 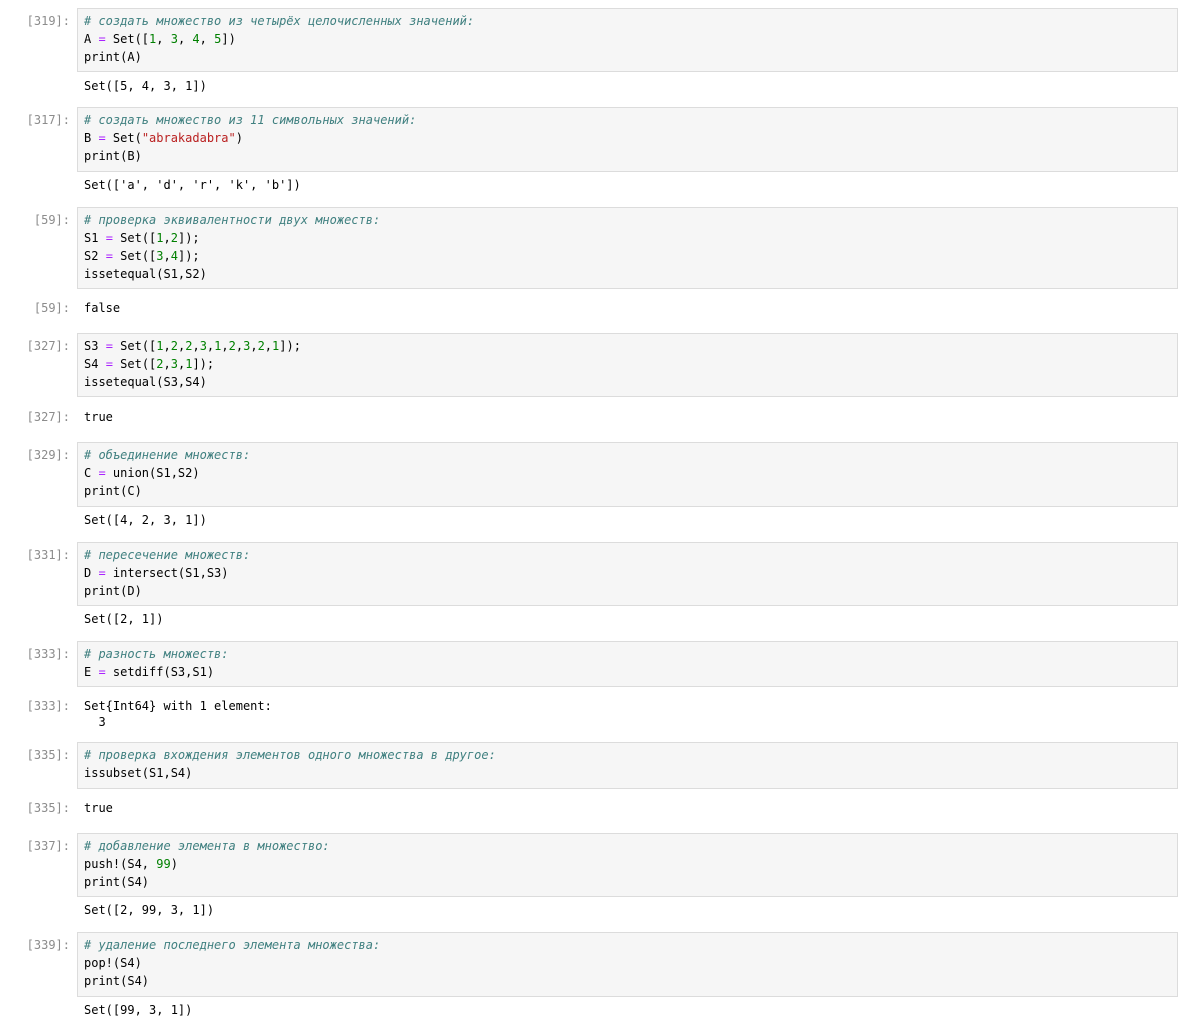 What do you see at coordinates (91, 573) in the screenshot?
I see `code-token: D` at bounding box center [91, 573].